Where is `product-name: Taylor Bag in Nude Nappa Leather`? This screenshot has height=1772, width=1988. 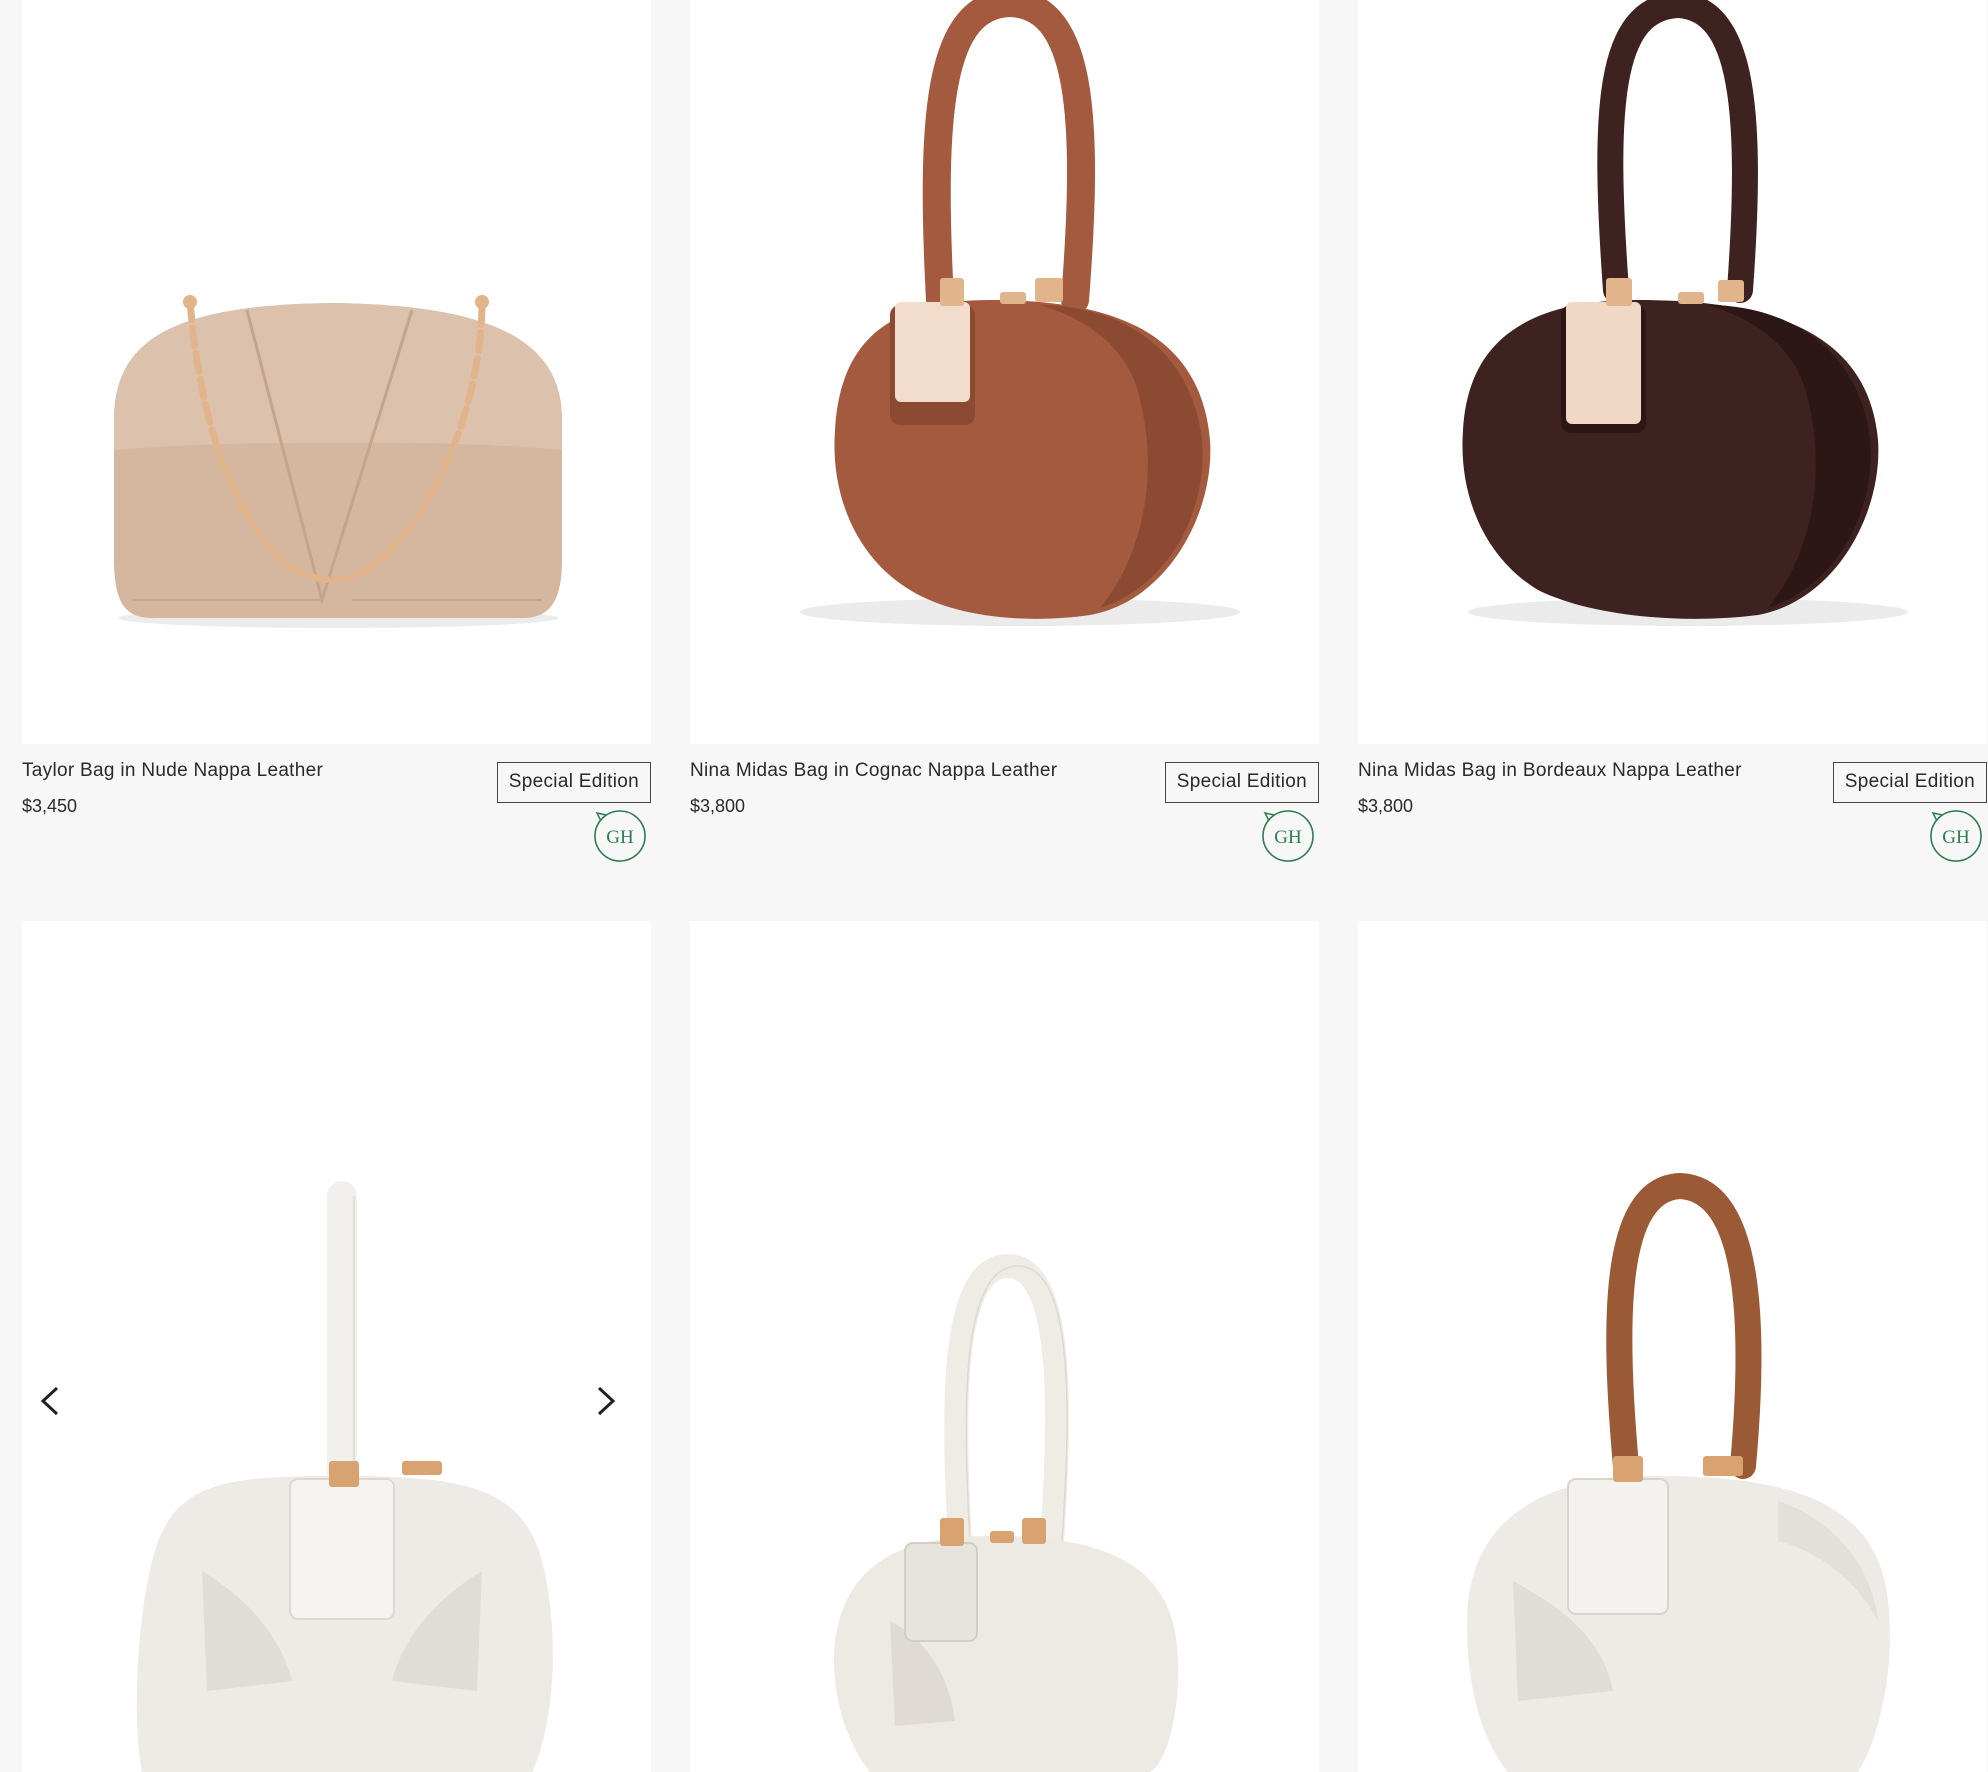
product-name: Taylor Bag in Nude Nappa Leather is located at coordinates (172, 771).